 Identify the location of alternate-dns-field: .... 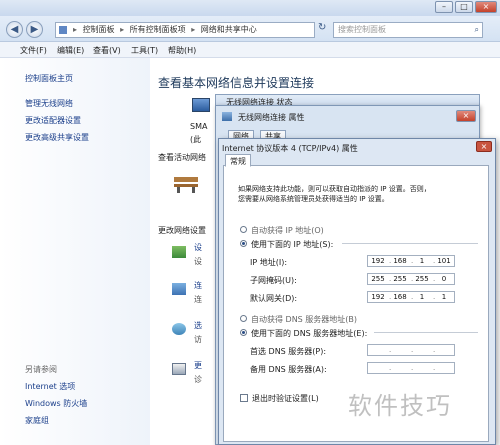
(411, 368).